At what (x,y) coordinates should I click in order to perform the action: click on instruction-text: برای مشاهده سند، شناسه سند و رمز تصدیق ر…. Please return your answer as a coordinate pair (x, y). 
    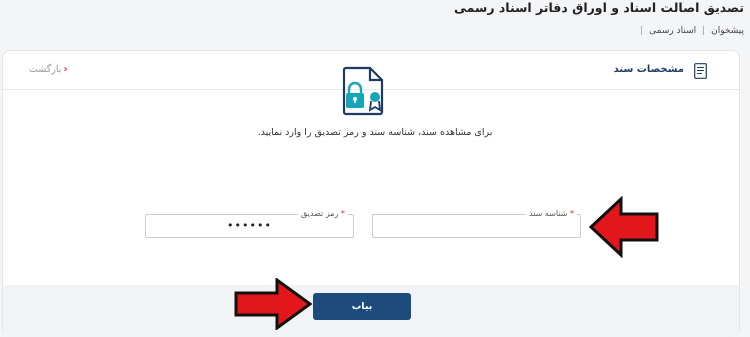
    Looking at the image, I should click on (375, 132).